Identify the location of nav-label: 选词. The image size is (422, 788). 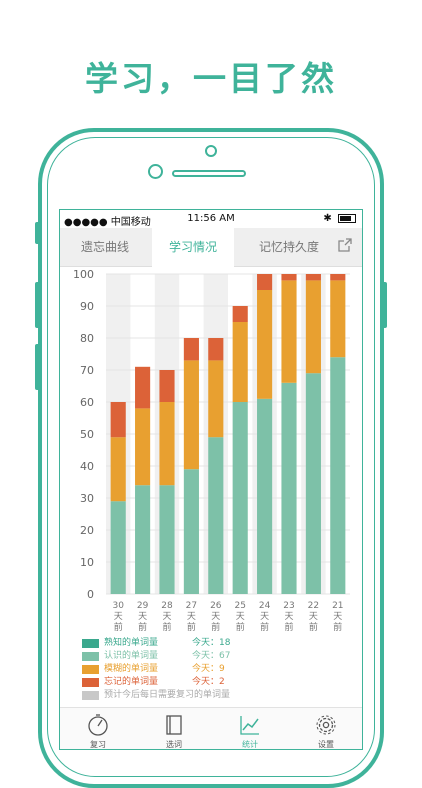
(174, 744).